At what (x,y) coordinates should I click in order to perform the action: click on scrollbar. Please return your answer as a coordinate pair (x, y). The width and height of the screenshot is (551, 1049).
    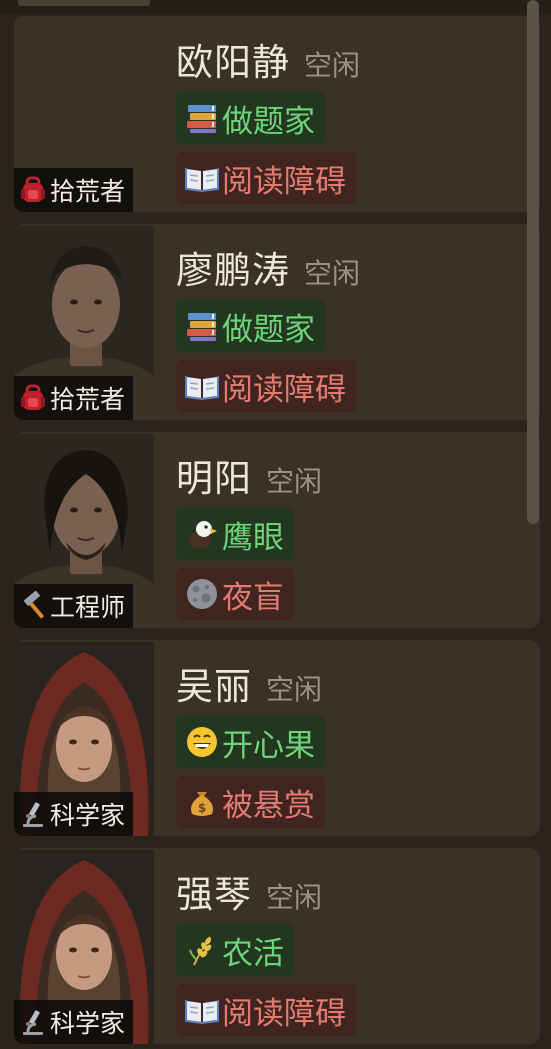
    Looking at the image, I should click on (533, 524).